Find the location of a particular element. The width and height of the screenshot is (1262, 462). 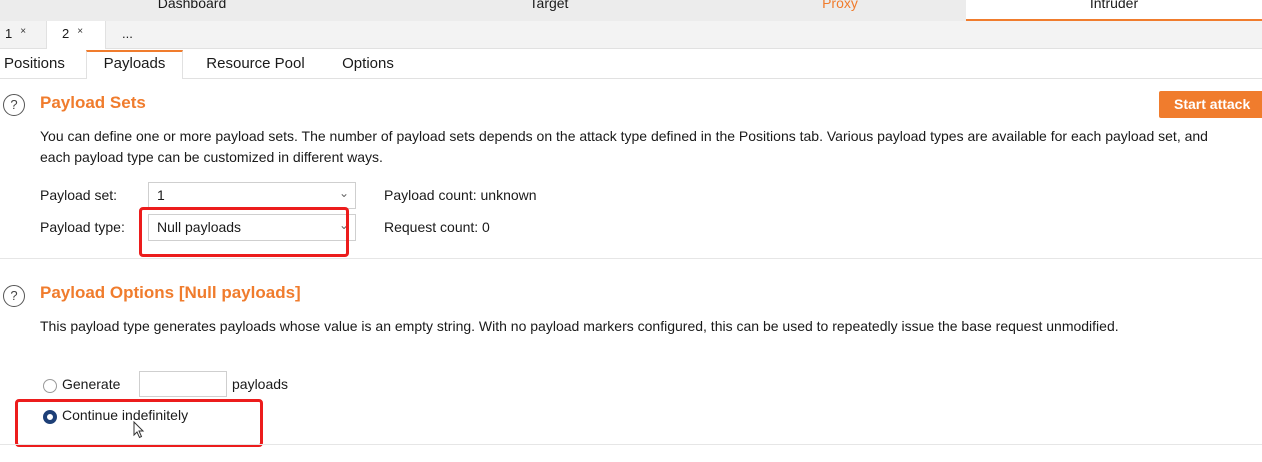

attack-tab-label: 2 is located at coordinates (66, 33).